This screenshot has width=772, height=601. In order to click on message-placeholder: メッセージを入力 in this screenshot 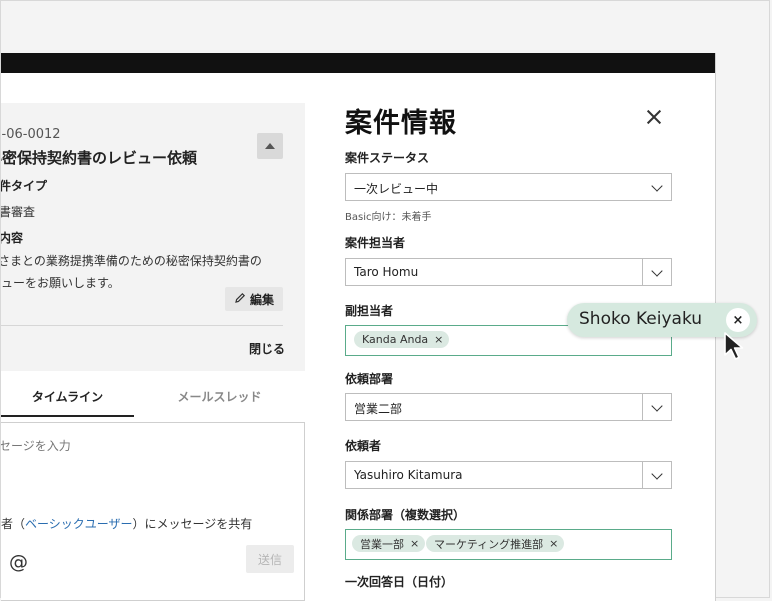, I will do `click(36, 446)`.